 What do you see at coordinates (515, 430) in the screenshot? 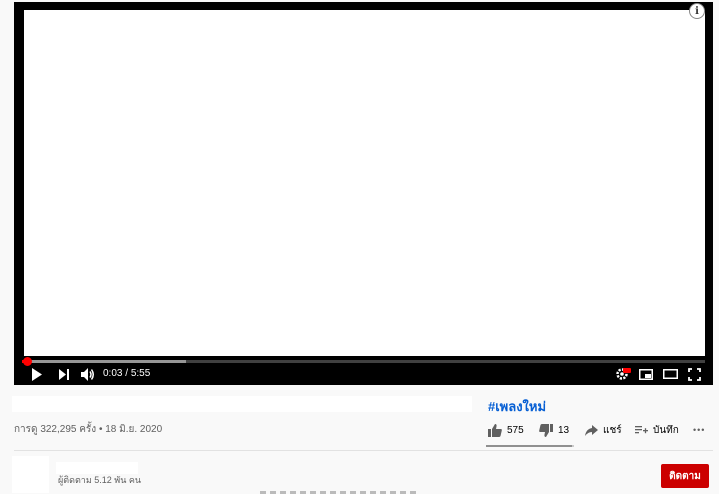
I see `like-count: 575` at bounding box center [515, 430].